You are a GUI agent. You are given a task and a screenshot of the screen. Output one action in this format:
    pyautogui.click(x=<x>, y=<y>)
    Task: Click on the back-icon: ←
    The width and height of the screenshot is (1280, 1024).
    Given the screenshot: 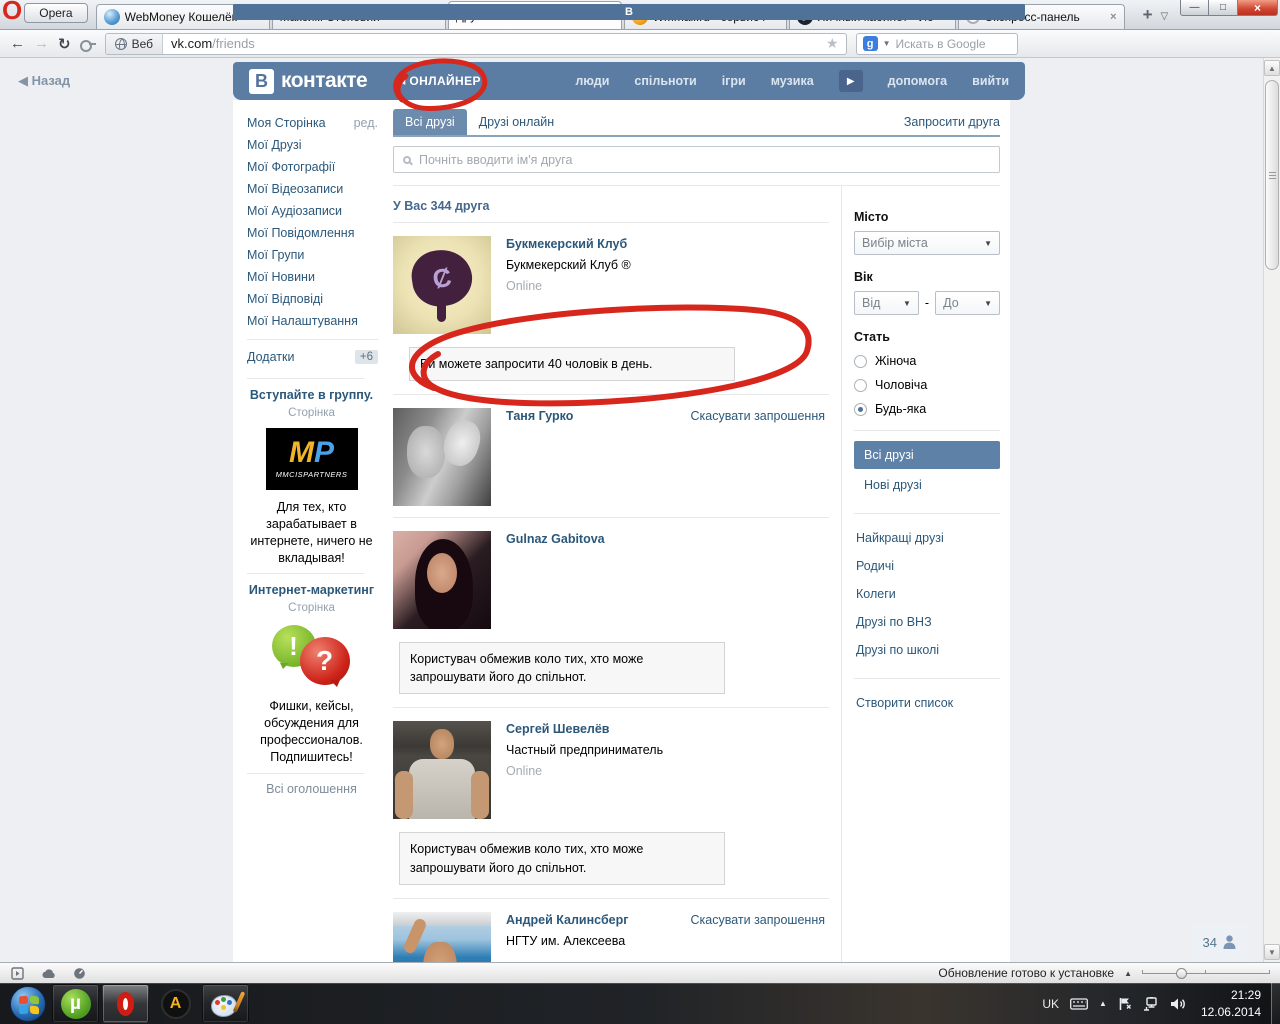 What is the action you would take?
    pyautogui.click(x=17, y=43)
    